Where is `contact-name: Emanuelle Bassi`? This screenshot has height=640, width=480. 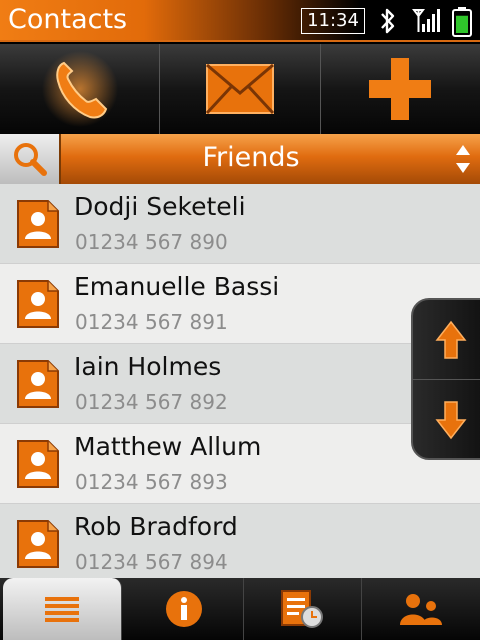 contact-name: Emanuelle Bassi is located at coordinates (177, 286).